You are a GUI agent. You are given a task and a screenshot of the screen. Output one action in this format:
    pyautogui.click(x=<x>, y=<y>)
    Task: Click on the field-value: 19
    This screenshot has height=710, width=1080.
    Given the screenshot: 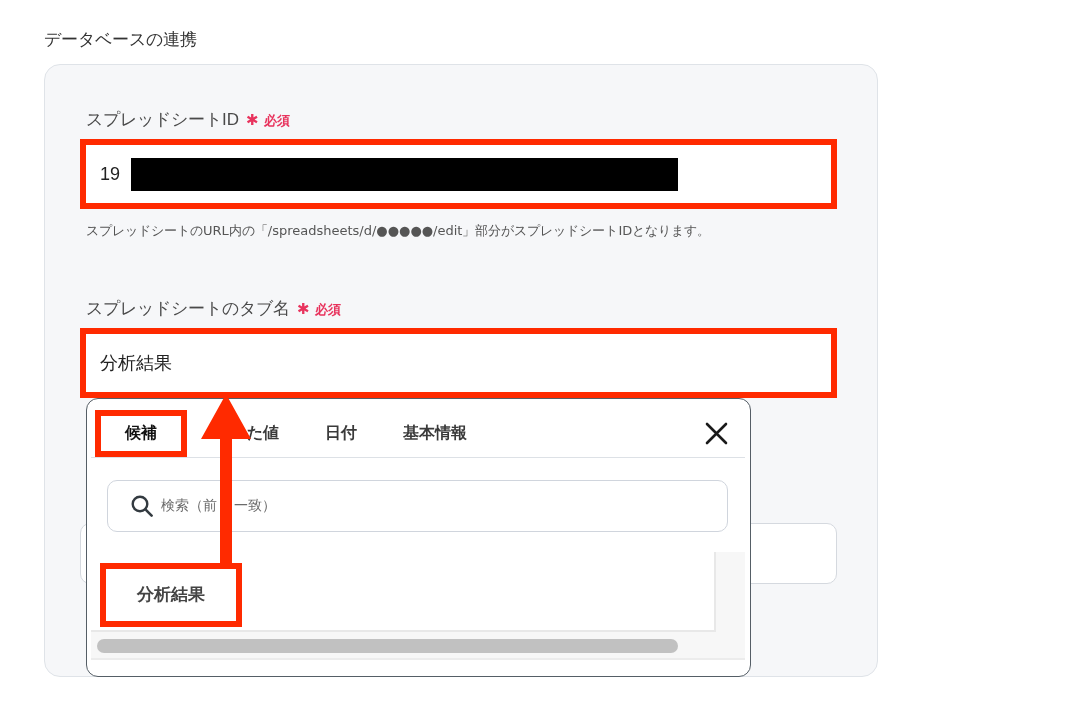 What is the action you would take?
    pyautogui.click(x=110, y=174)
    